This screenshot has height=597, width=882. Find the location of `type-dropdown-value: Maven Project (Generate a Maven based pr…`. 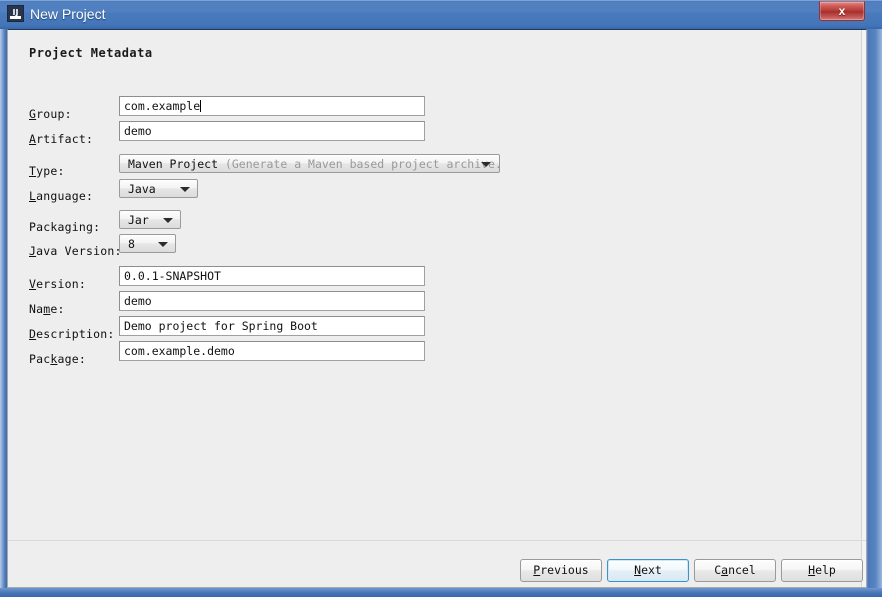

type-dropdown-value: Maven Project (Generate a Maven based pr… is located at coordinates (314, 163).